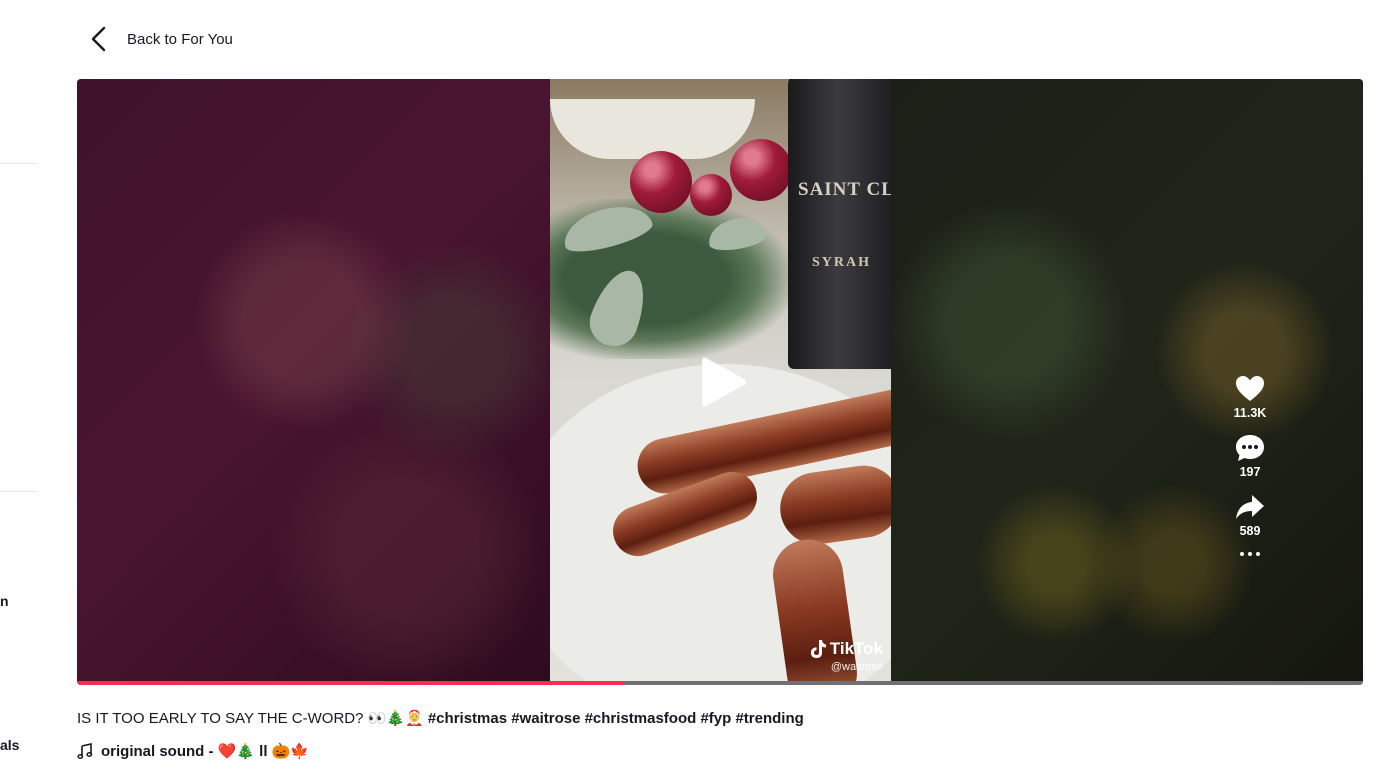 This screenshot has width=1377, height=781. I want to click on sidebar: n als, so click(20, 390).